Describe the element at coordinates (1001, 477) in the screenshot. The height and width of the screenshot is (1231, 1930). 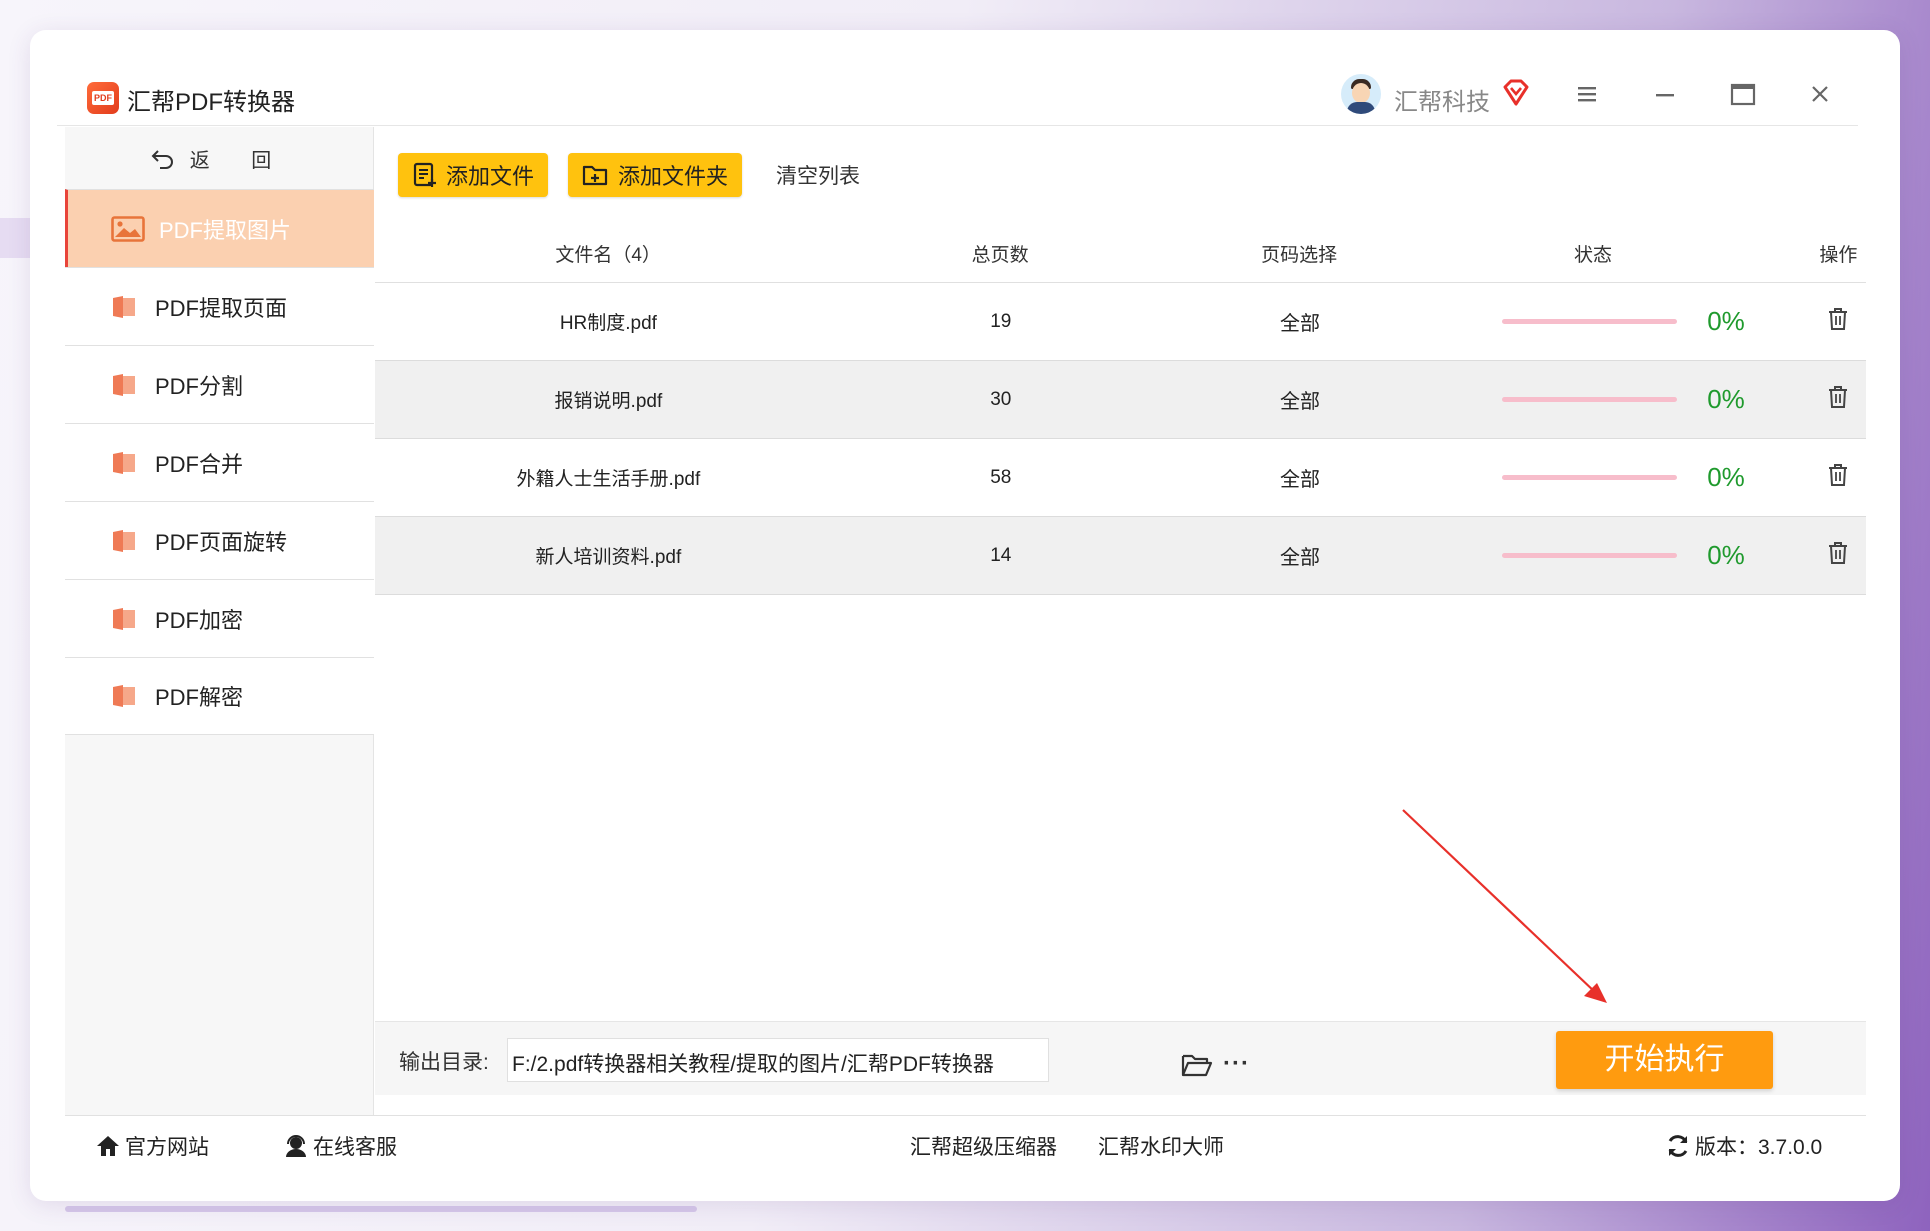
I see `page-count: 58` at that location.